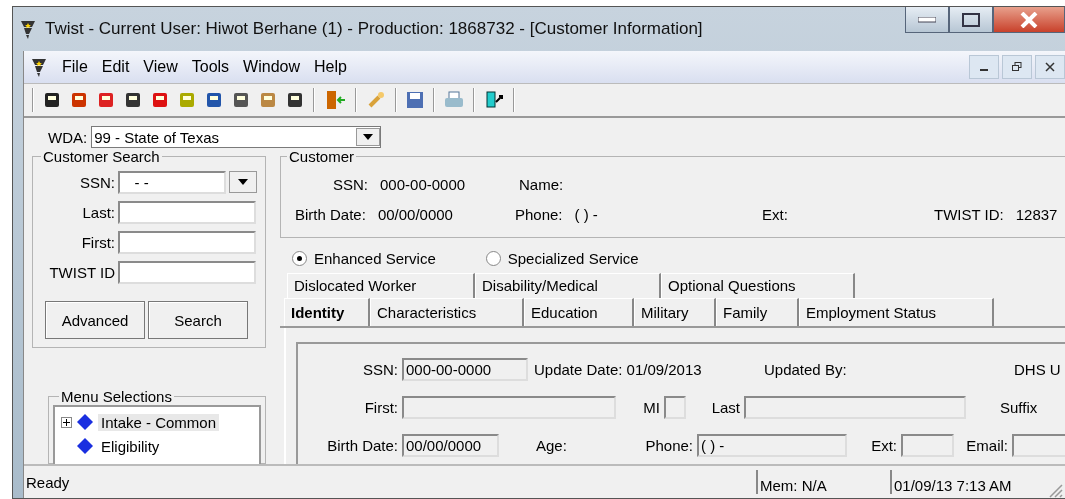  Describe the element at coordinates (415, 100) in the screenshot. I see `save-icon` at that location.